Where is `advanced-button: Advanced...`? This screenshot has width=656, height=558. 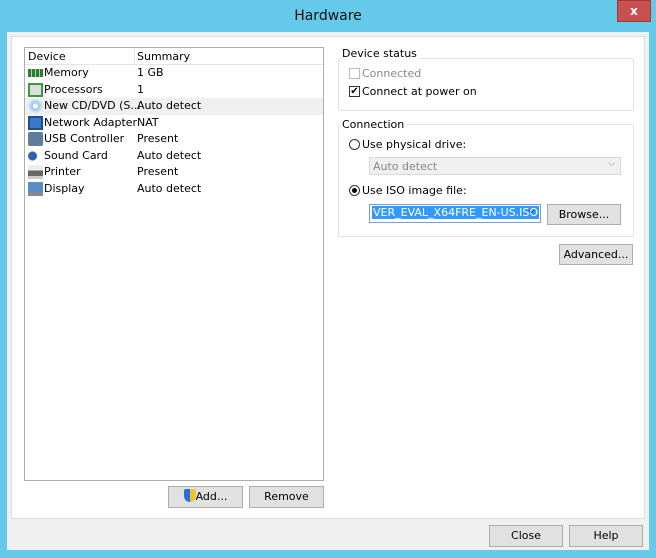
advanced-button: Advanced... is located at coordinates (596, 254).